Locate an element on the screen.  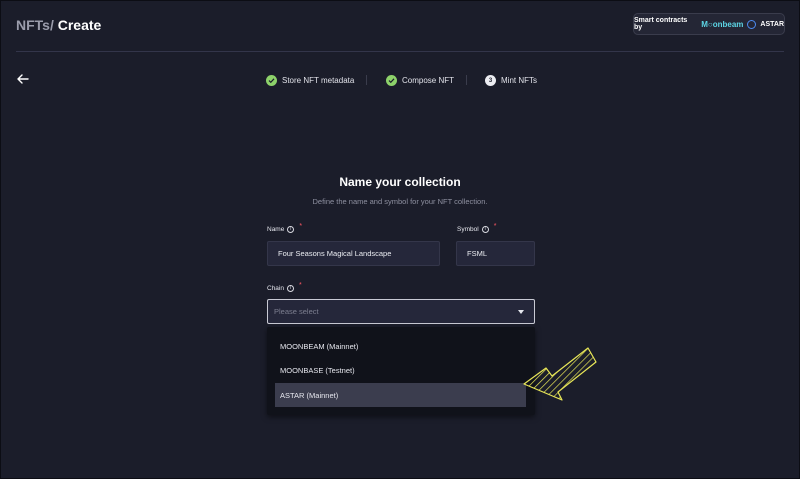
step-label: Compose NFT is located at coordinates (428, 80).